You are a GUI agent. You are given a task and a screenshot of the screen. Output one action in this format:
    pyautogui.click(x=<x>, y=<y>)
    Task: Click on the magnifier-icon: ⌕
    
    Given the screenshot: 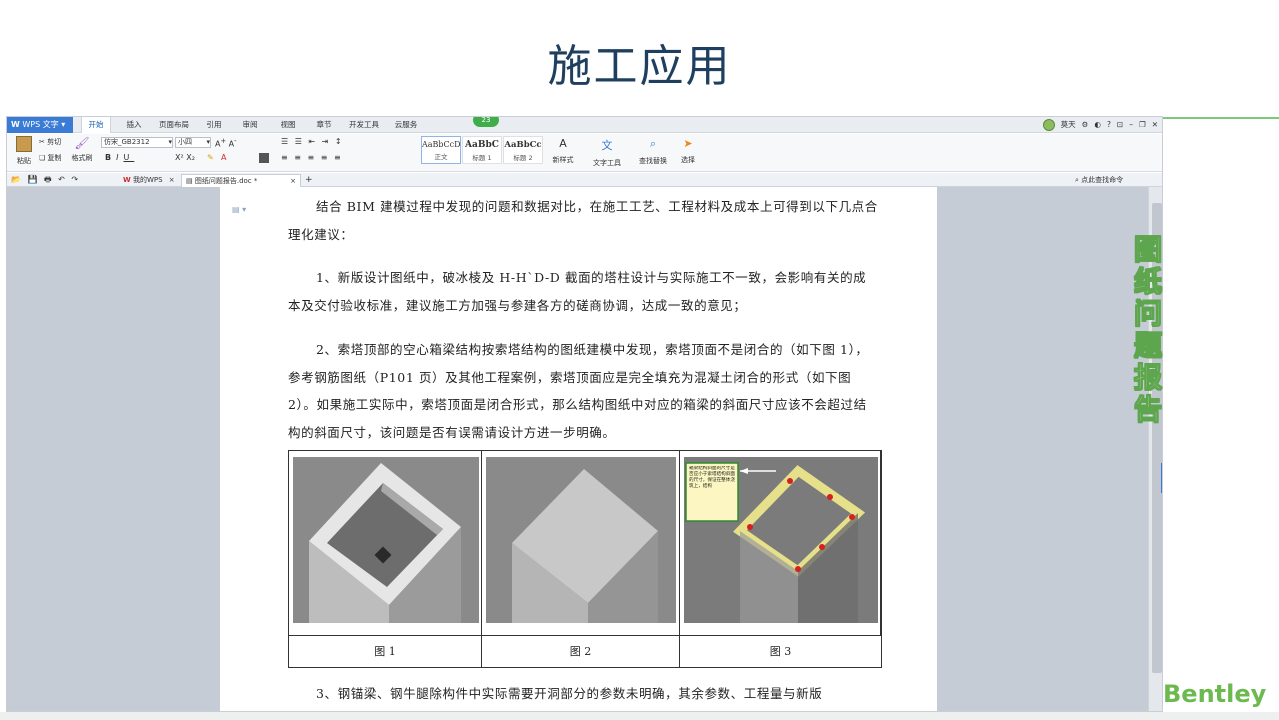 What is the action you would take?
    pyautogui.click(x=653, y=143)
    